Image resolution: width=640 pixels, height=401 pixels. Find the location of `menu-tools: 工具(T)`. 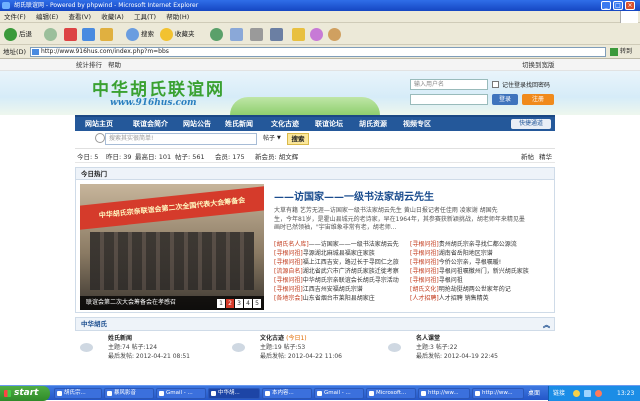

menu-tools: 工具(T) is located at coordinates (145, 17).